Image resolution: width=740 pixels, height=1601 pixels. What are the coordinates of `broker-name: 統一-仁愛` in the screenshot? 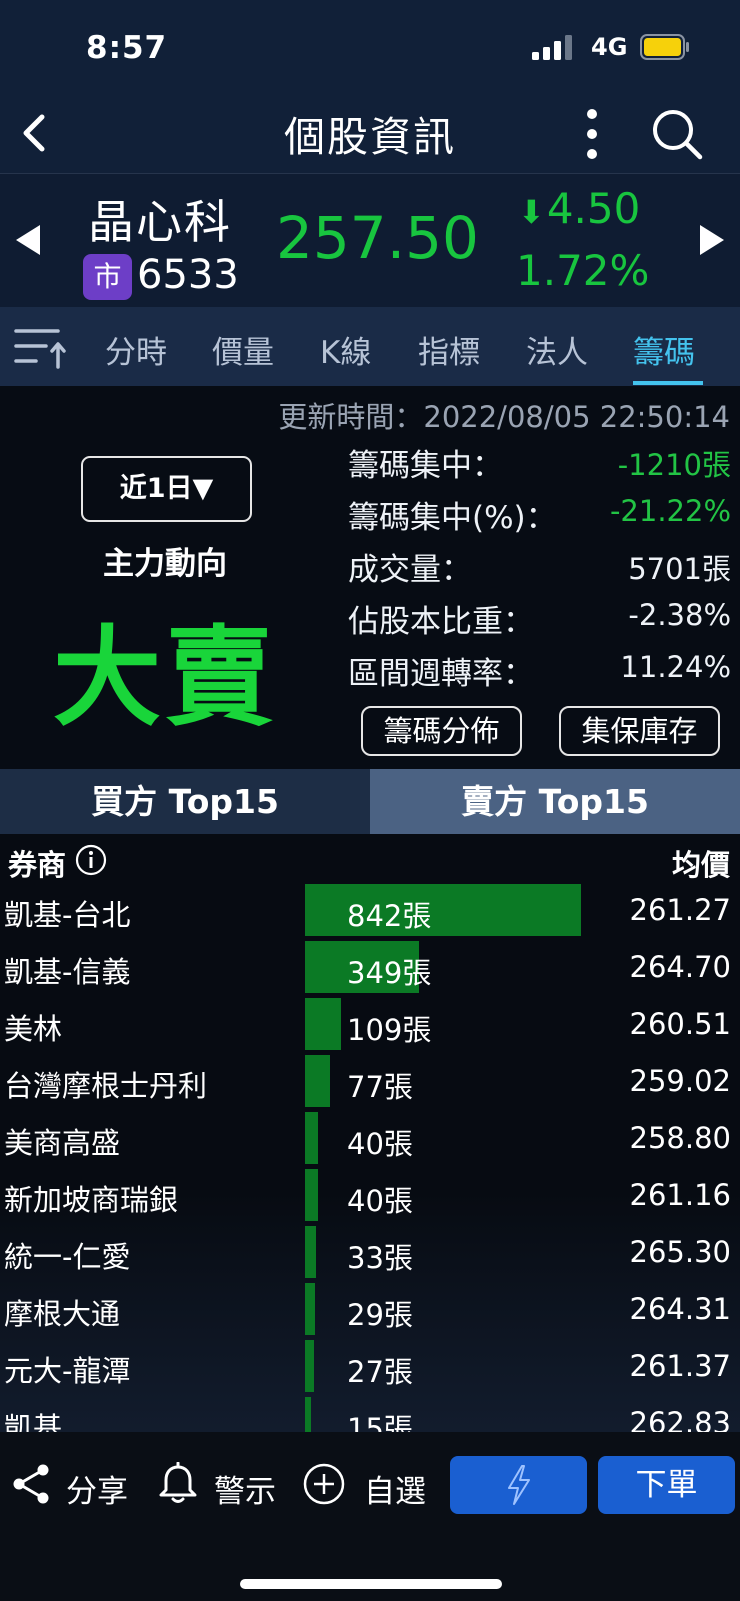 It's located at (67, 1257).